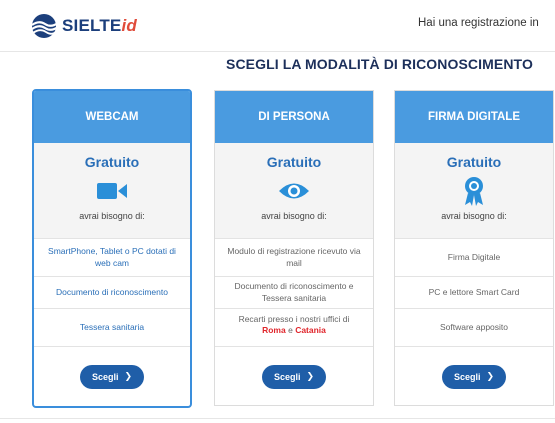  Describe the element at coordinates (310, 330) in the screenshot. I see `city-catania: Catania` at that location.